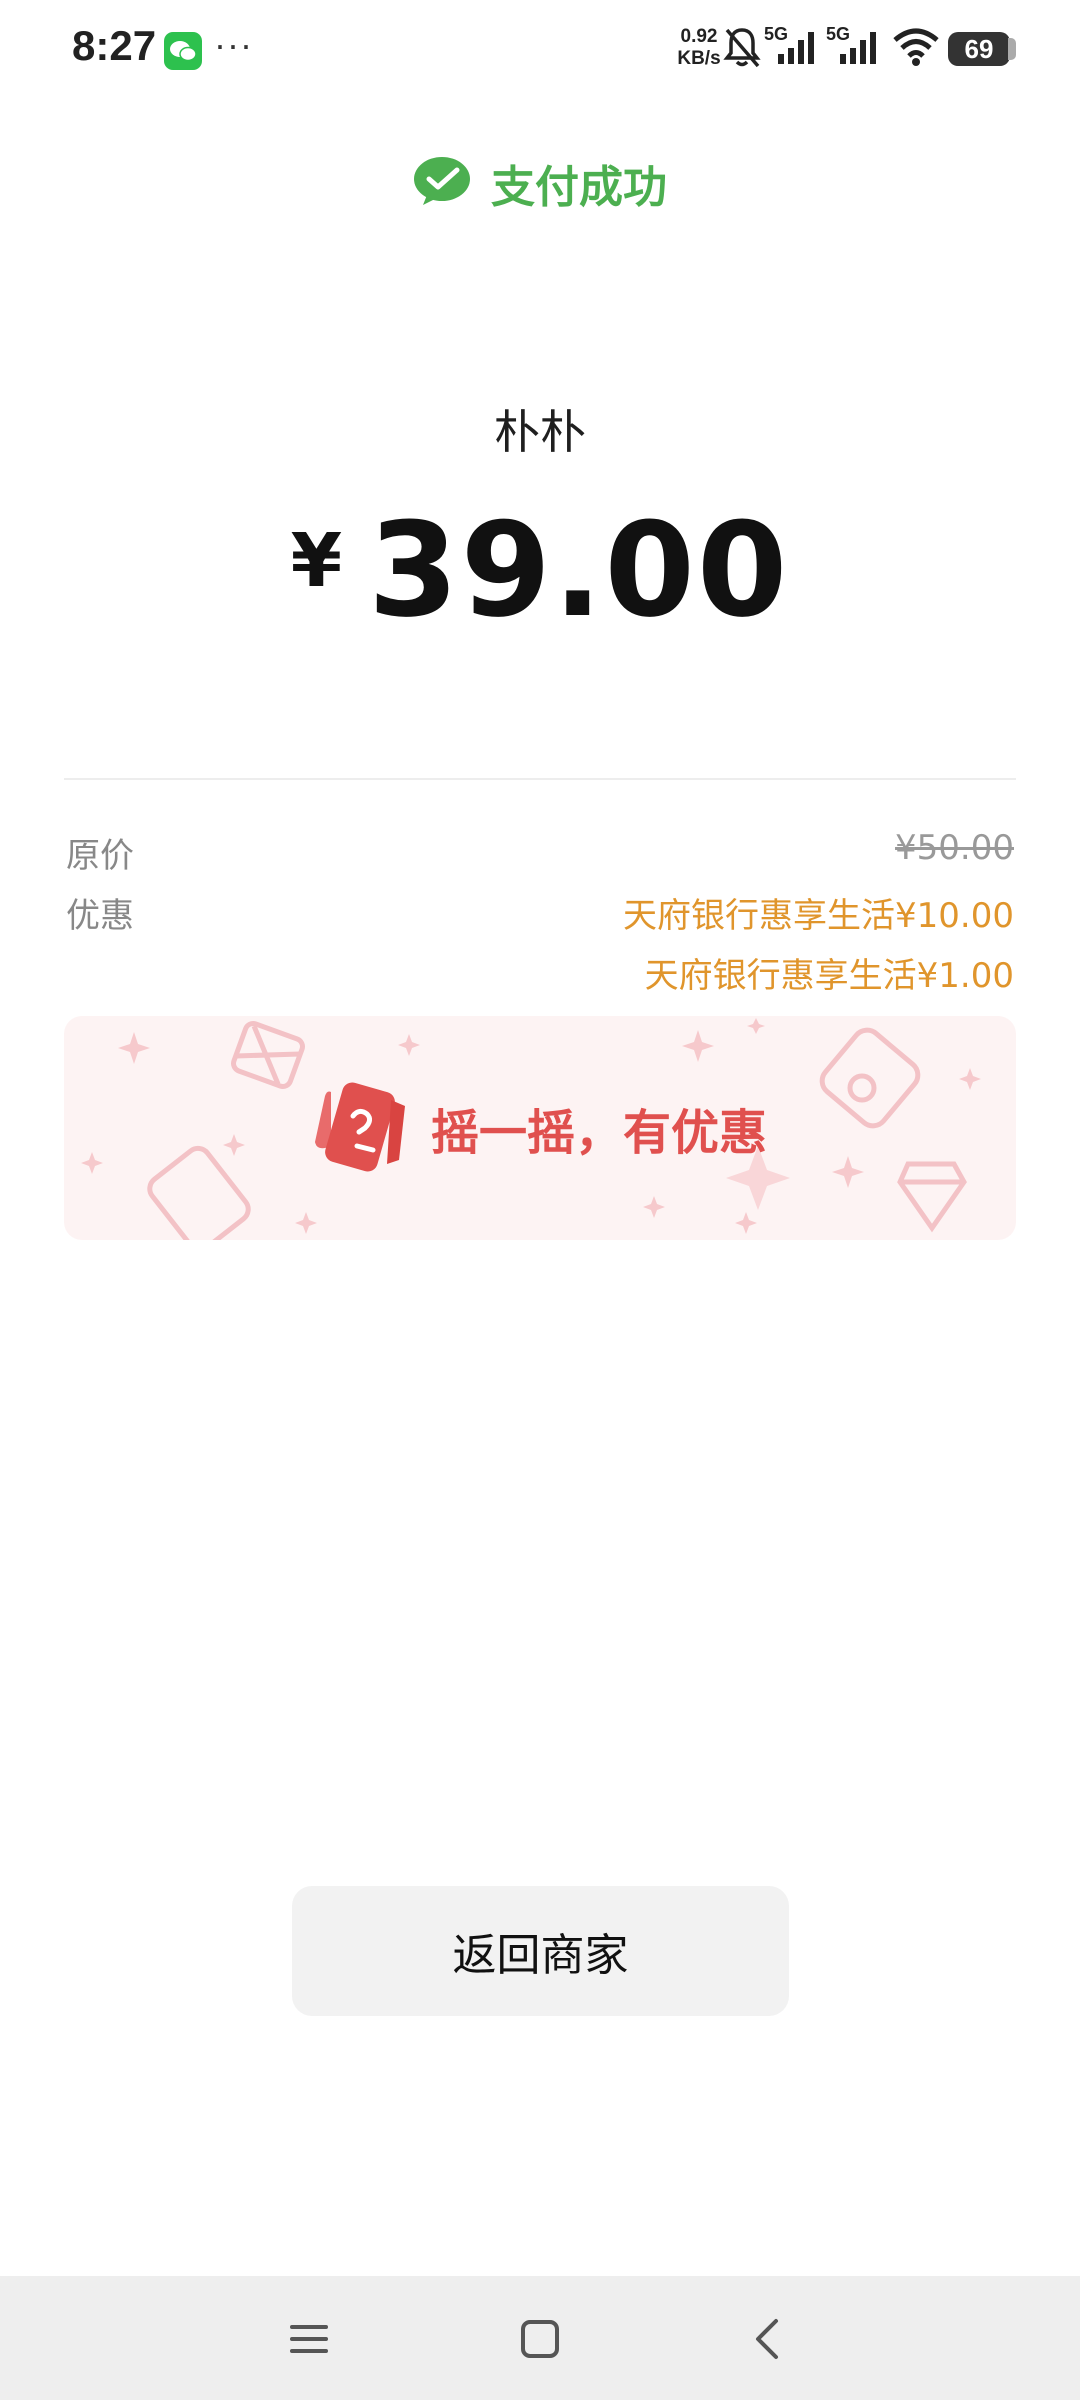 Image resolution: width=1080 pixels, height=2400 pixels. What do you see at coordinates (100, 916) in the screenshot?
I see `discount-label: 优惠` at bounding box center [100, 916].